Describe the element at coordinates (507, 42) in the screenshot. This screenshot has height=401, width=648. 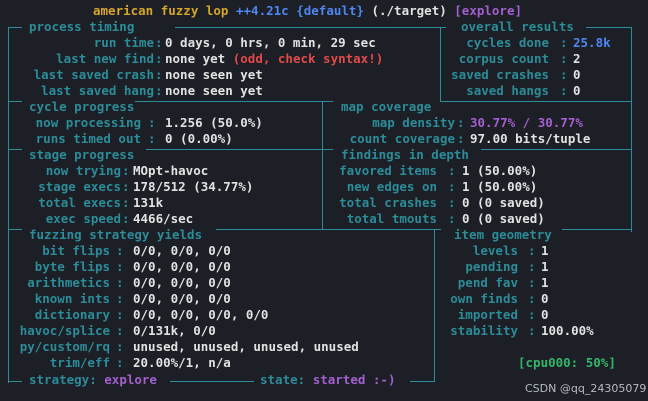
I see `stat-label: cycles done` at that location.